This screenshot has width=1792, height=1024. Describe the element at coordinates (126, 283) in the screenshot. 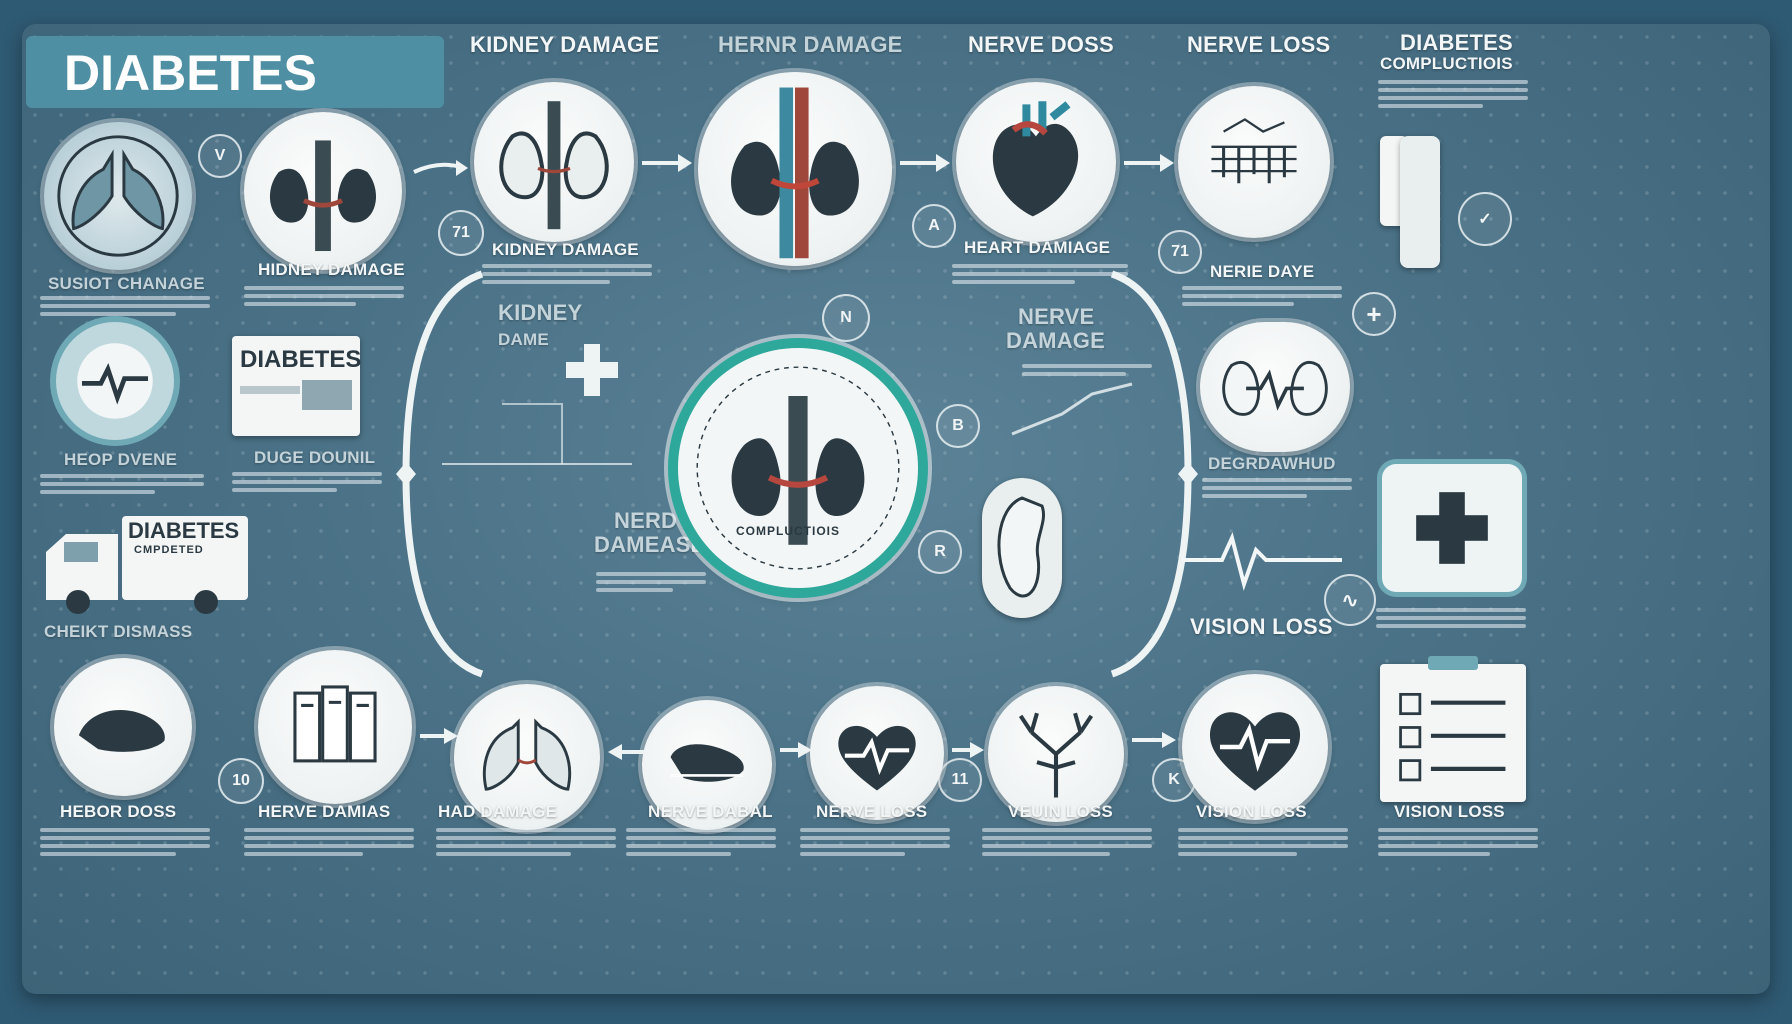

I see `label-susiot-chanage: SUSIOT CHANAGE` at that location.